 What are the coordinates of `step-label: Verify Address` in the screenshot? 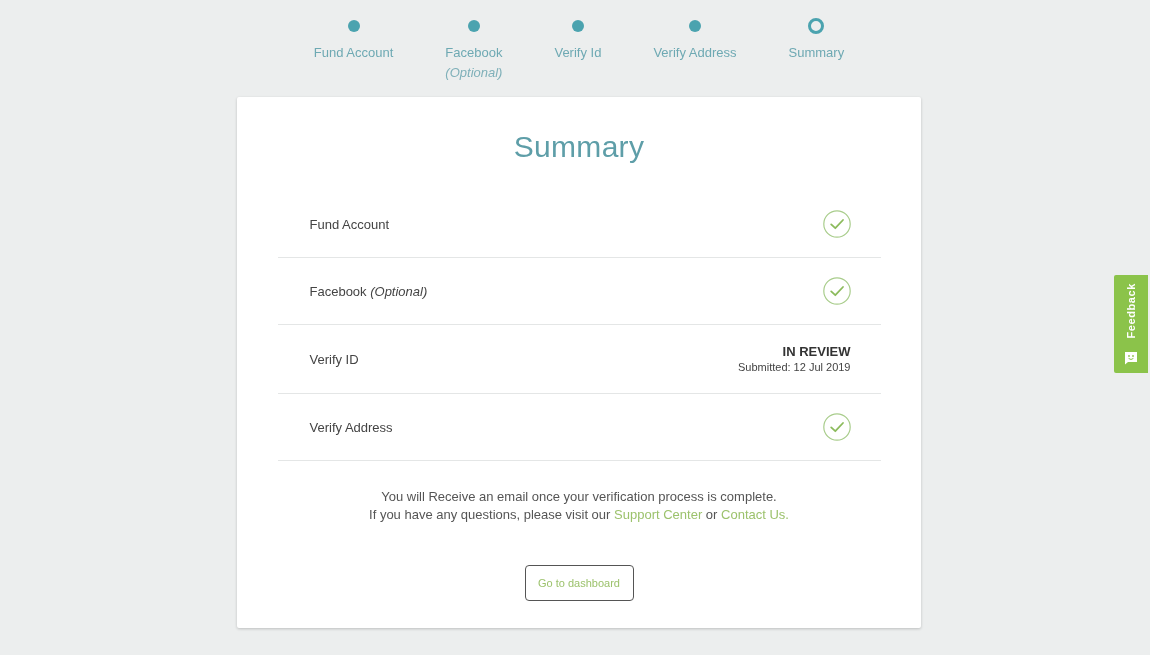 It's located at (695, 53).